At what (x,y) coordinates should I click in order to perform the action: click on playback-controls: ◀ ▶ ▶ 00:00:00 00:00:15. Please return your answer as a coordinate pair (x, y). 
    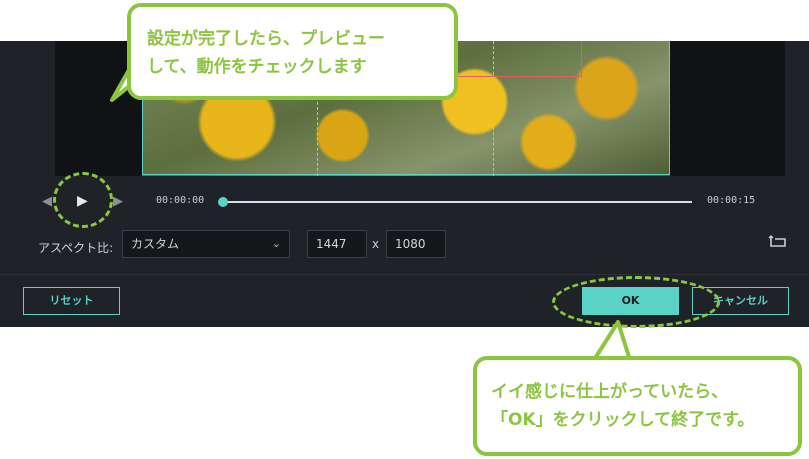
    Looking at the image, I should click on (404, 201).